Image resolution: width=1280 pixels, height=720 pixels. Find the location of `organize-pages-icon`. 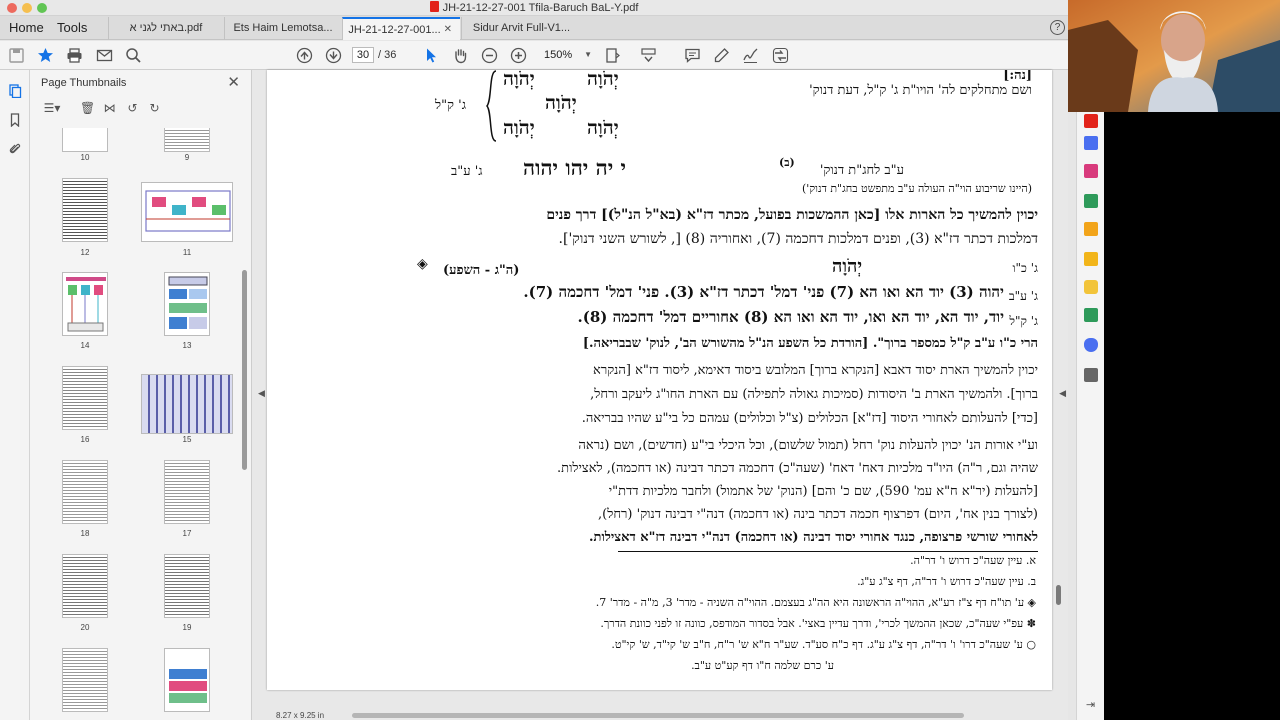

organize-pages-icon is located at coordinates (1091, 171).